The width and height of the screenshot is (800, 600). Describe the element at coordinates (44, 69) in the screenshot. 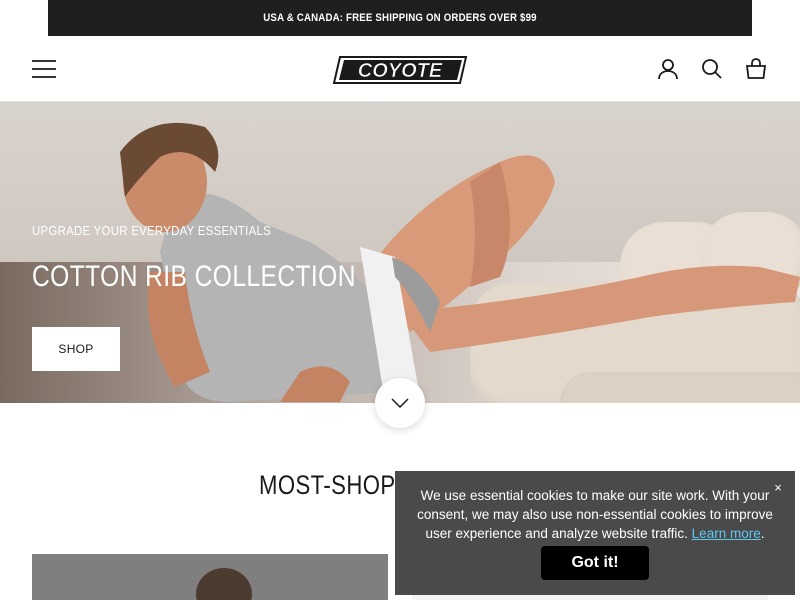

I see `menu-icon` at that location.